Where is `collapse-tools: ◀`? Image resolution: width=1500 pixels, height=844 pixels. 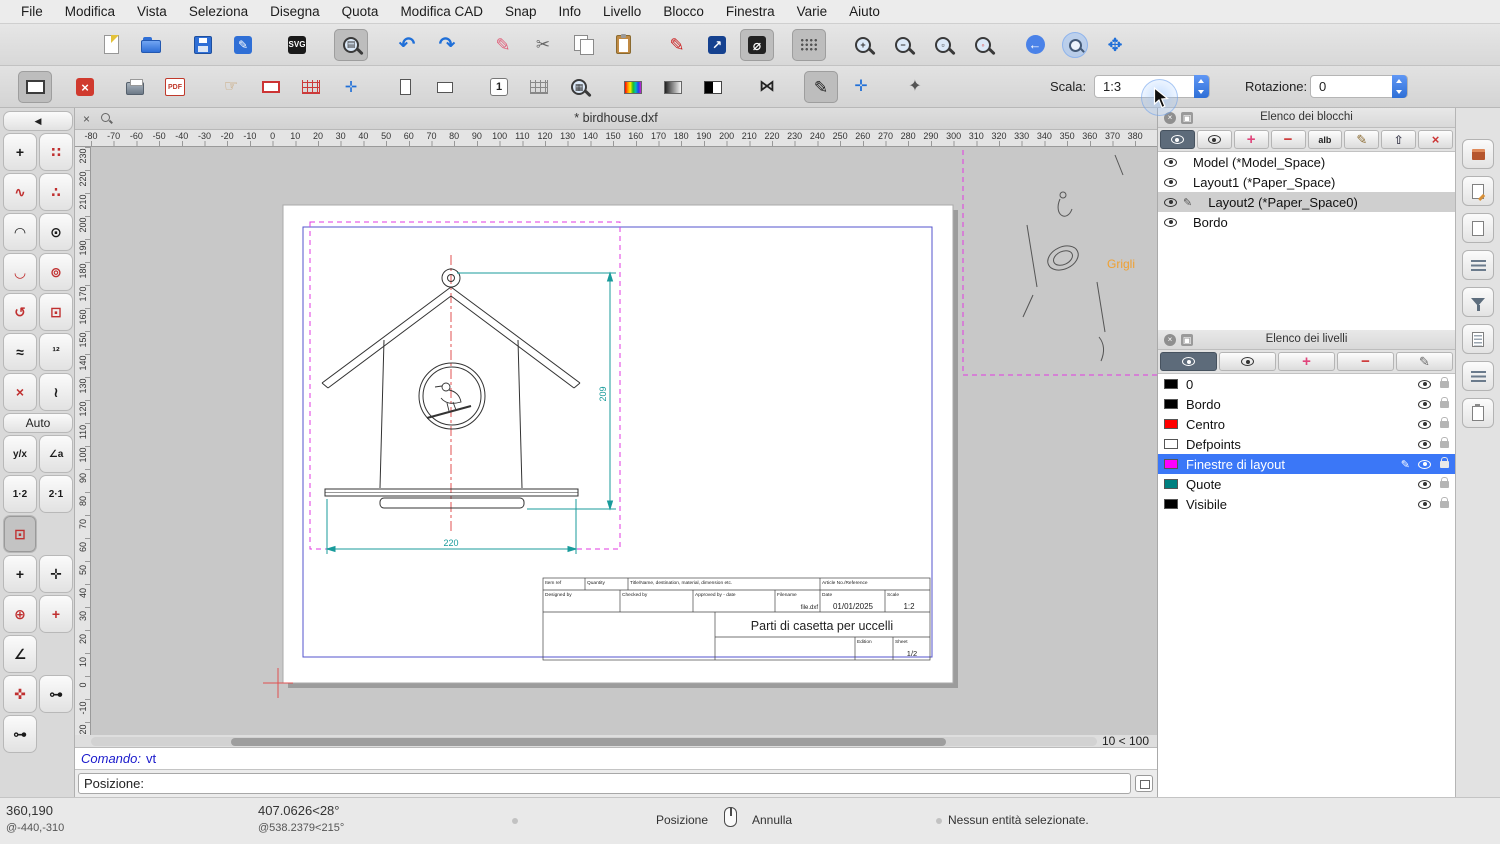 collapse-tools: ◀ is located at coordinates (38, 121).